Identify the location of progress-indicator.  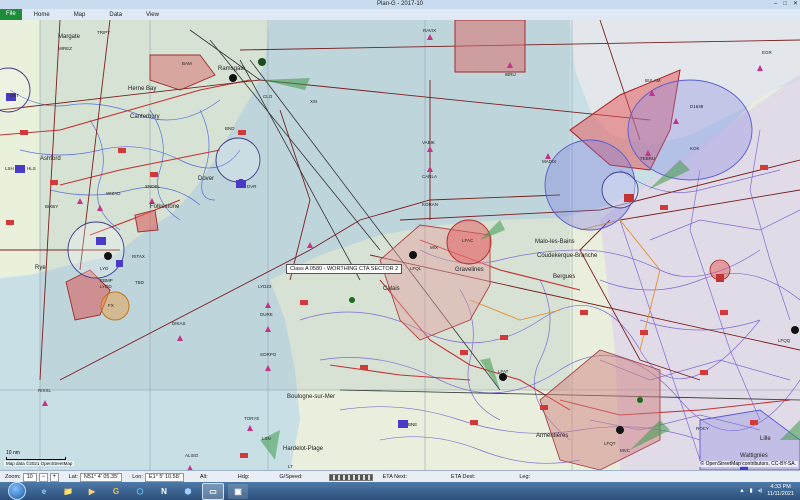
(351, 477).